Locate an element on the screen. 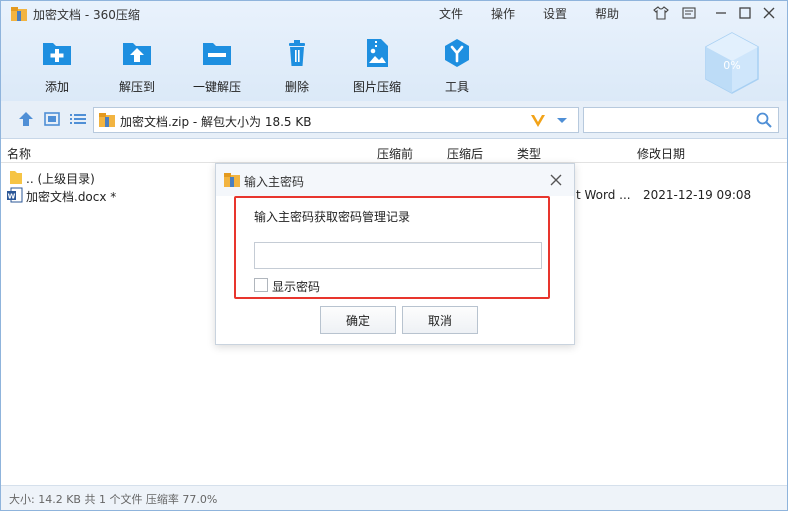 The height and width of the screenshot is (511, 788). dialog-title-bar: 输入主密码 is located at coordinates (395, 180).